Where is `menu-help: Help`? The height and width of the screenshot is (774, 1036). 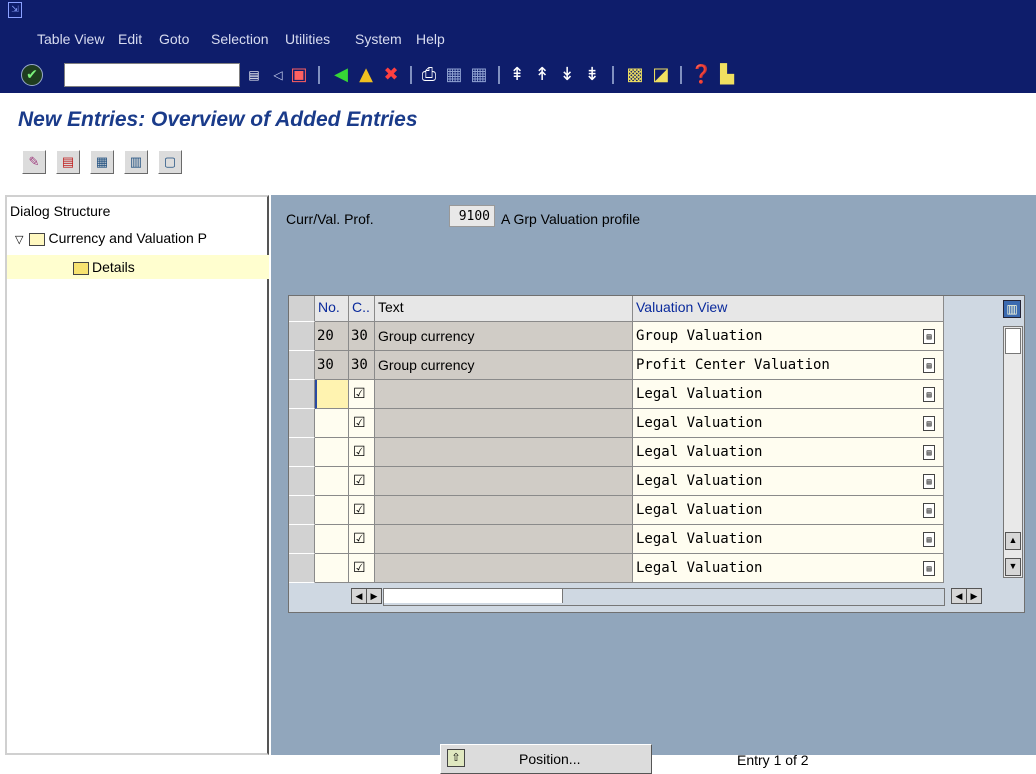 menu-help: Help is located at coordinates (430, 39).